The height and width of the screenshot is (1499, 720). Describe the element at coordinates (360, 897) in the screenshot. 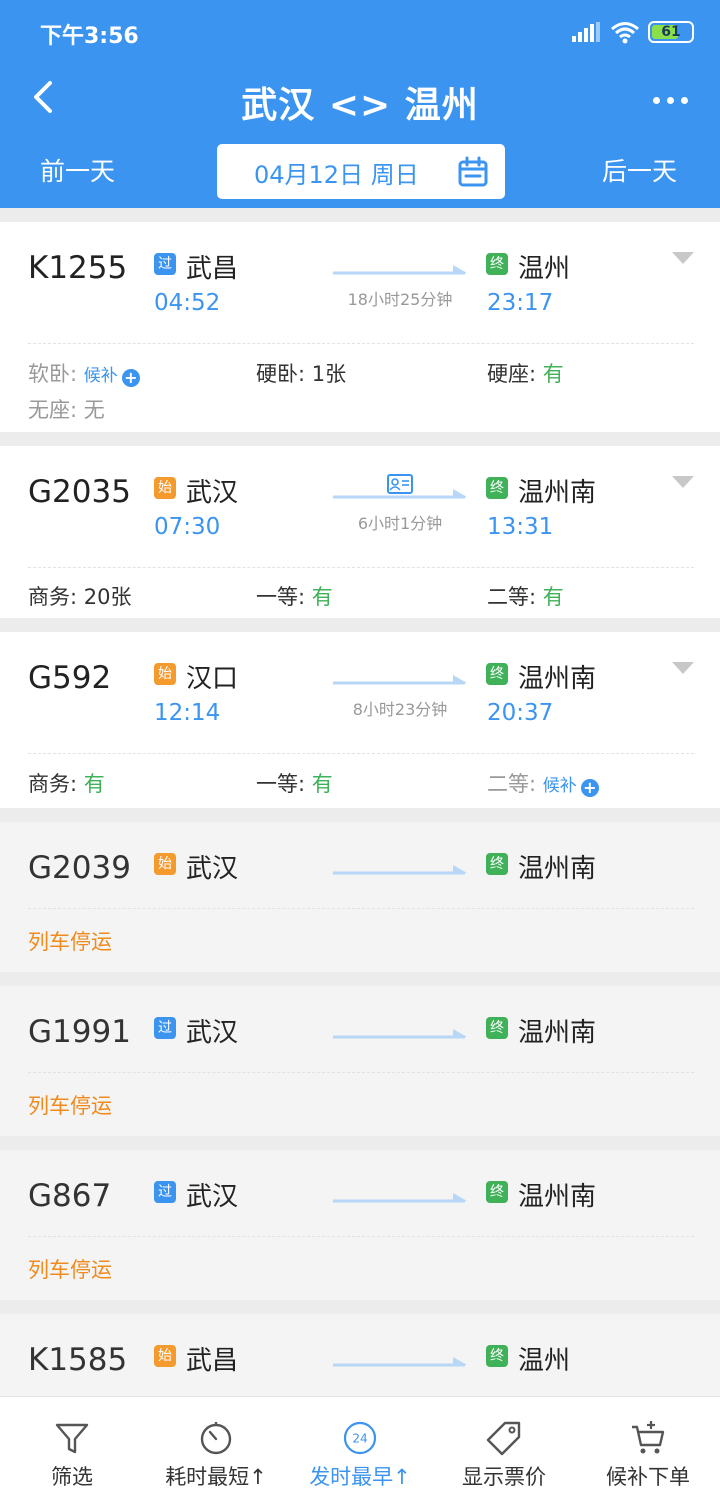

I see `train-card-g2039: G2039 始 武汉 终 温州南 列车停运` at that location.